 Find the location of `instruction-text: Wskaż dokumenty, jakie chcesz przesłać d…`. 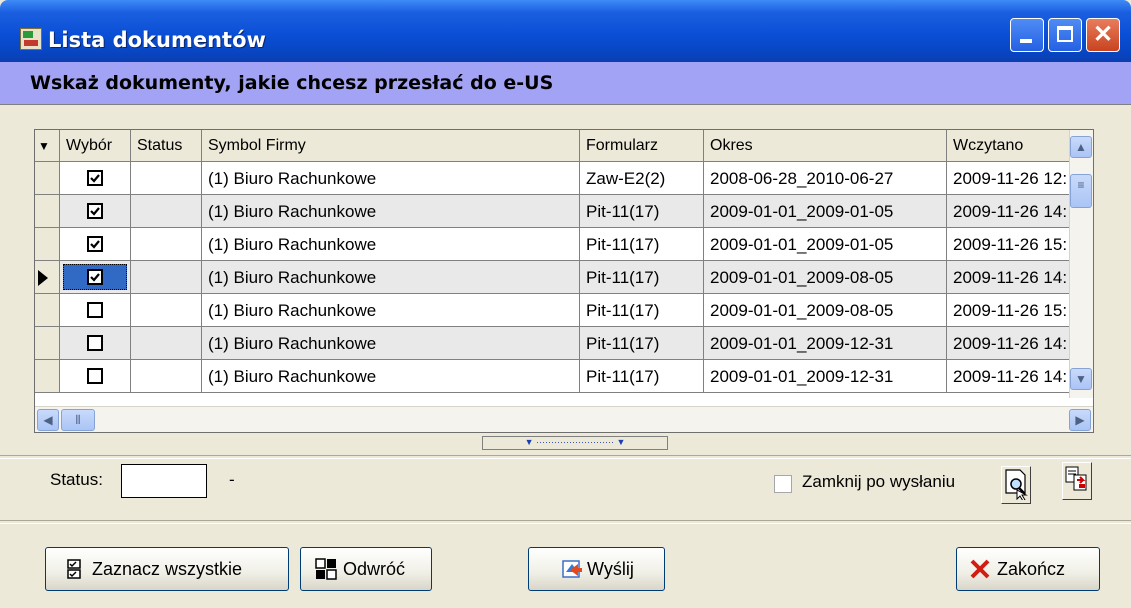

instruction-text: Wskaż dokumenty, jakie chcesz przesłać d… is located at coordinates (292, 83).